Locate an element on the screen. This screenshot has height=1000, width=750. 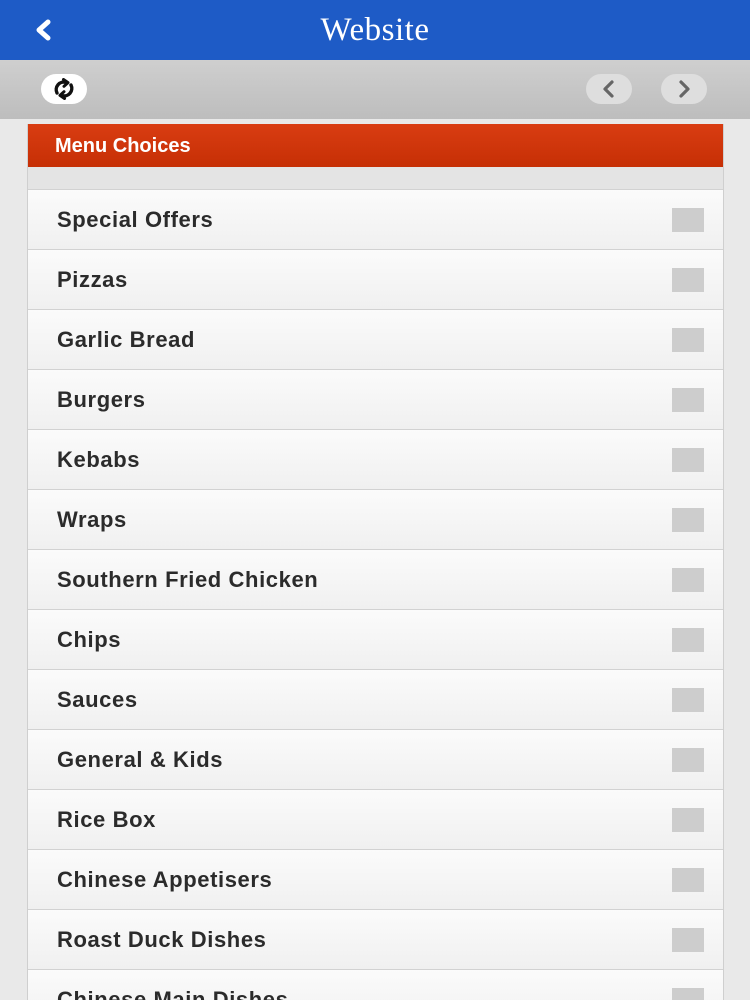
browser-toolbar is located at coordinates (375, 89).